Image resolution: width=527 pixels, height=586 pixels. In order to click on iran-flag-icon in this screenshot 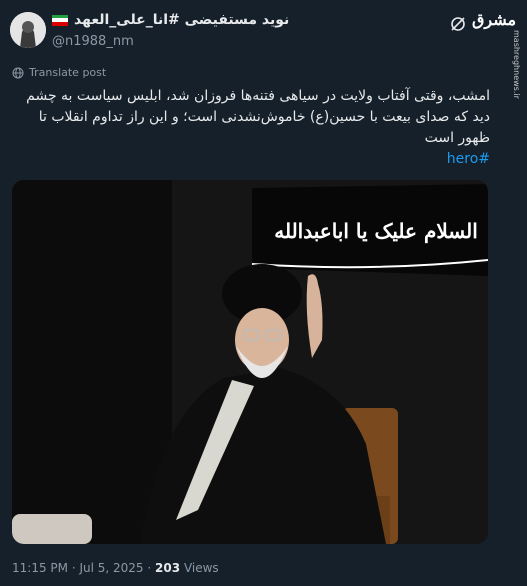, I will do `click(60, 20)`.